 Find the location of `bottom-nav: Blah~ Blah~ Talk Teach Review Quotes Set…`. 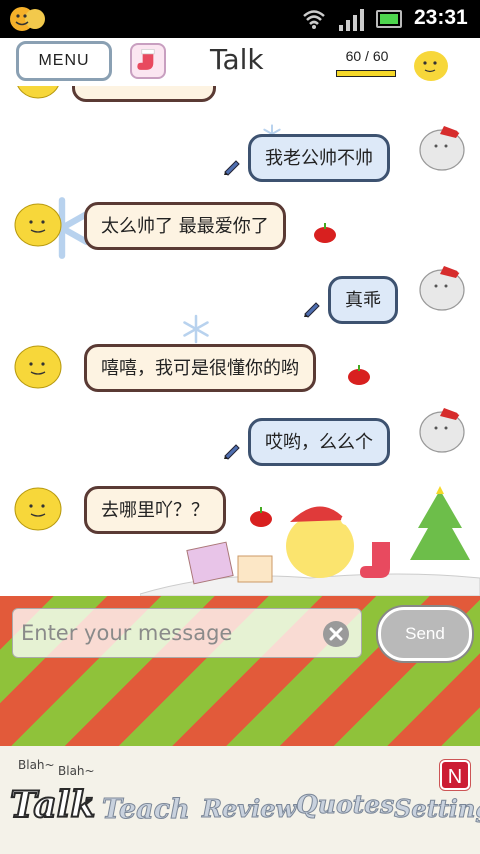

bottom-nav: Blah~ Blah~ Talk Teach Review Quotes Set… is located at coordinates (240, 800).